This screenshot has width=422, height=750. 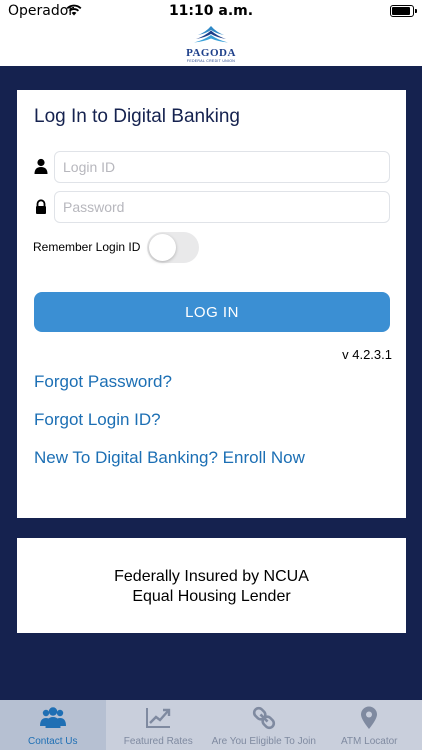 What do you see at coordinates (222, 207) in the screenshot?
I see `password-field` at bounding box center [222, 207].